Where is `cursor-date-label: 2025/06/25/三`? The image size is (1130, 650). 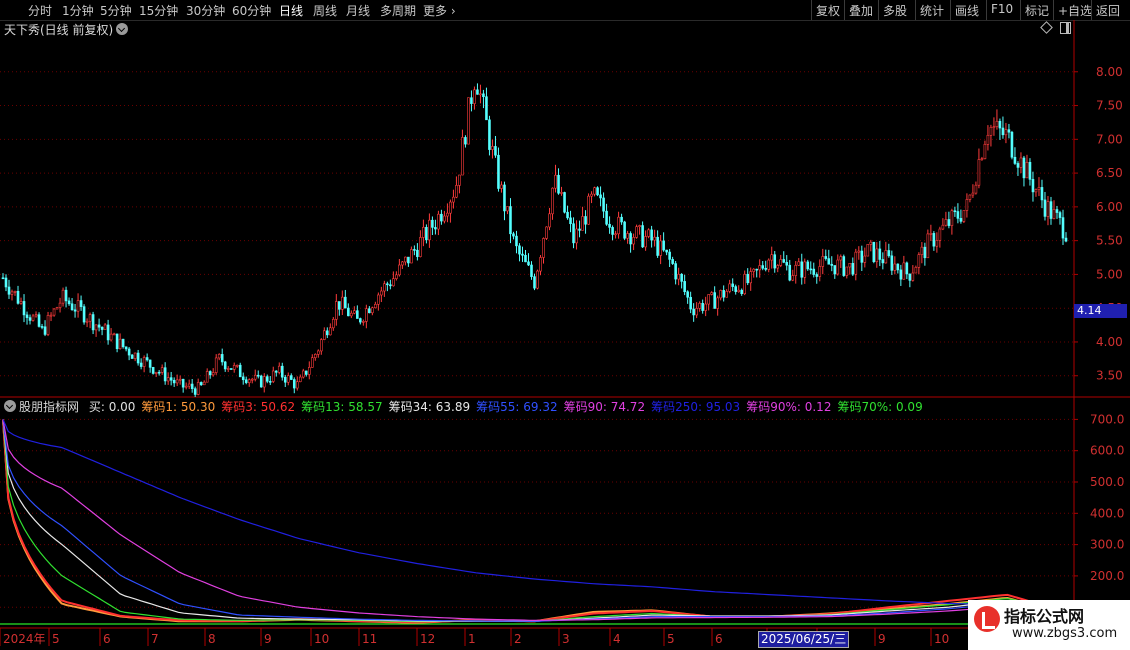 cursor-date-label: 2025/06/25/三 is located at coordinates (804, 639).